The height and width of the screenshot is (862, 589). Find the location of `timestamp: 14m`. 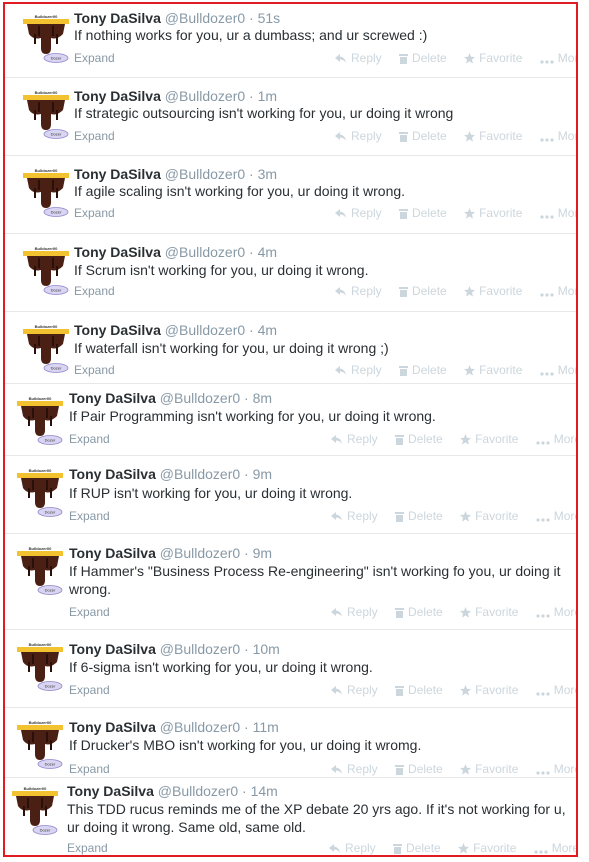

timestamp: 14m is located at coordinates (264, 791).